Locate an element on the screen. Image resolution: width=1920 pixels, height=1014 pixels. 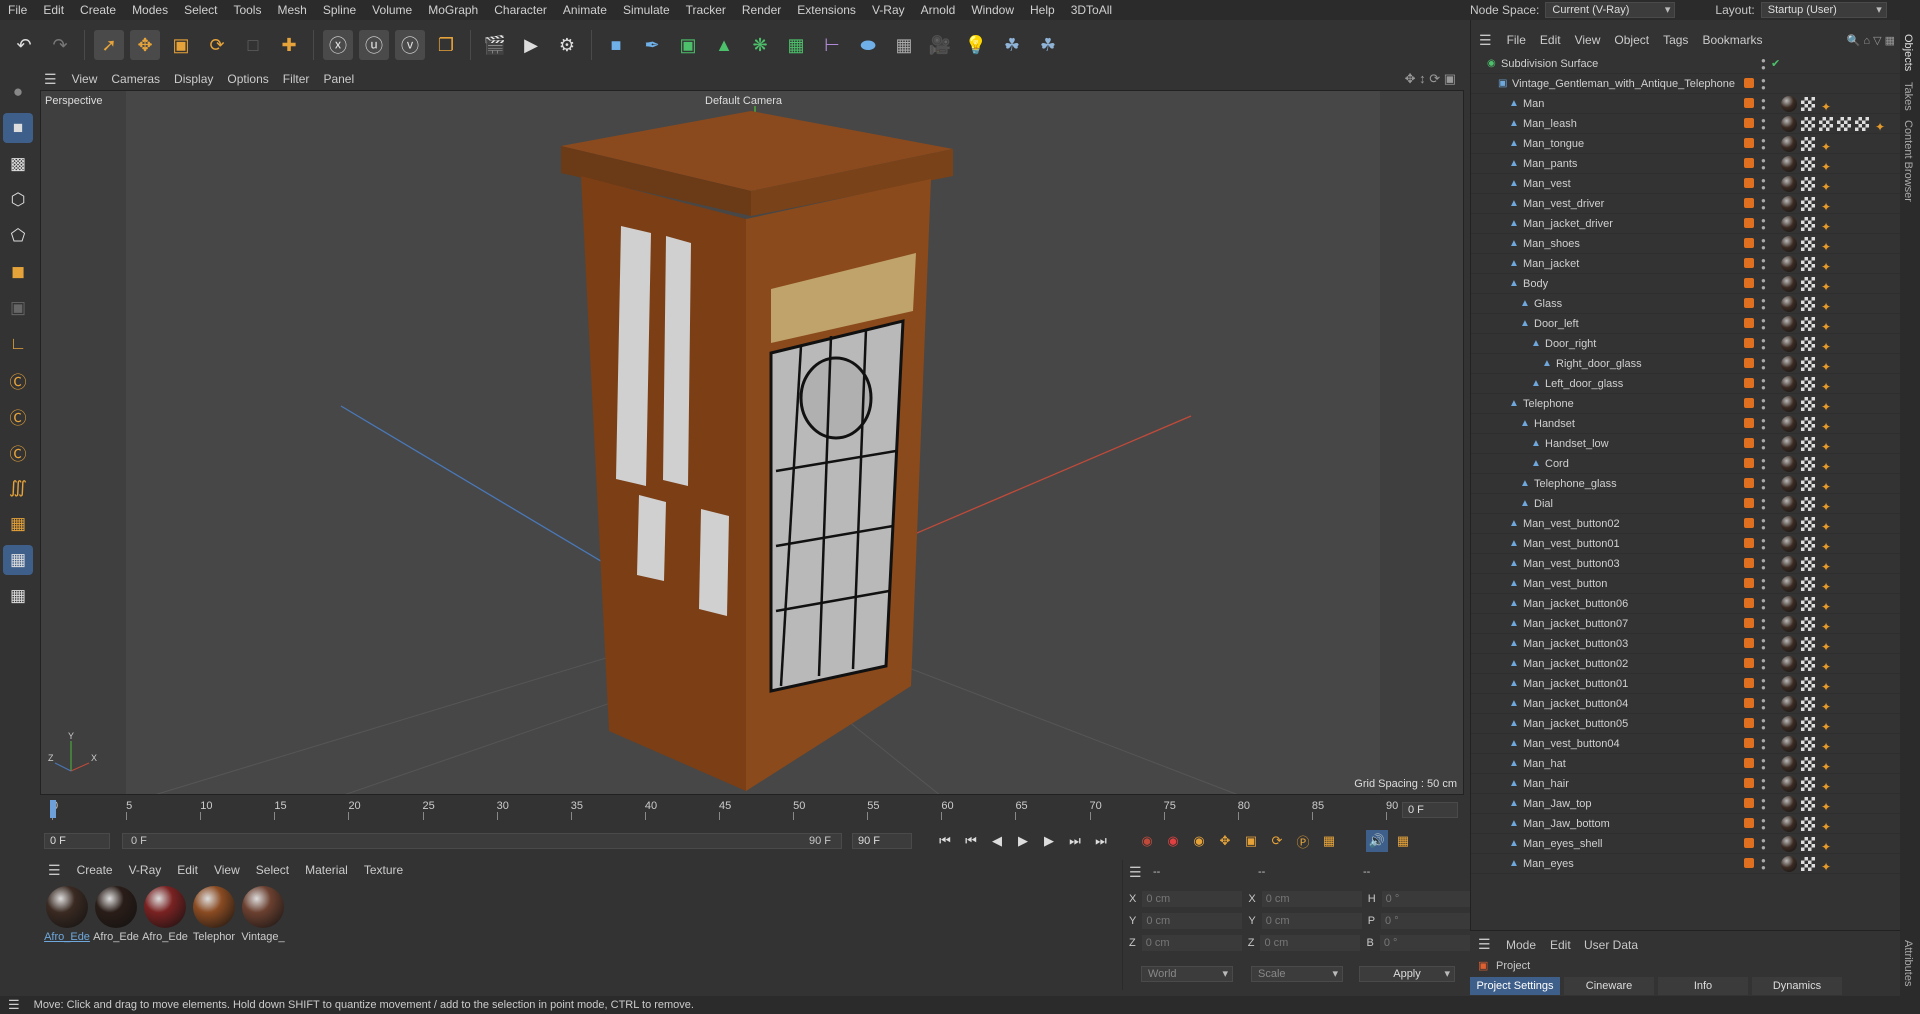
current-frame-field: 0 F is located at coordinates (1430, 810).